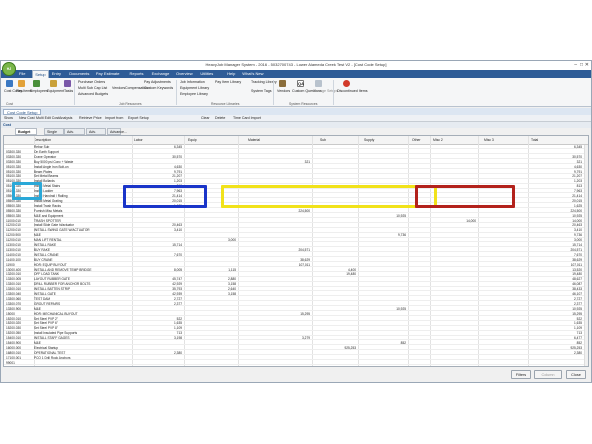 The width and height of the screenshot is (592, 444). What do you see at coordinates (252, 74) in the screenshot?
I see `menu-tab-what-s-new: What's New` at bounding box center [252, 74].